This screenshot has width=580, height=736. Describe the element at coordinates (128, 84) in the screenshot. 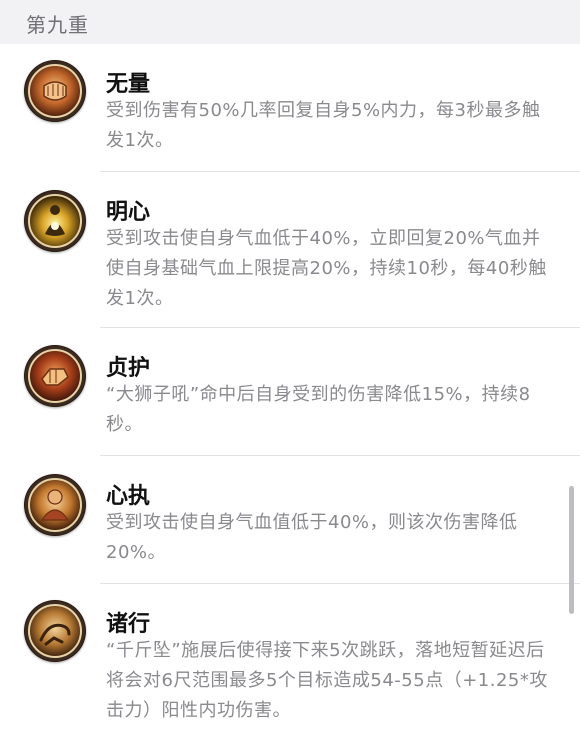

I see `skill-name: 无量` at that location.